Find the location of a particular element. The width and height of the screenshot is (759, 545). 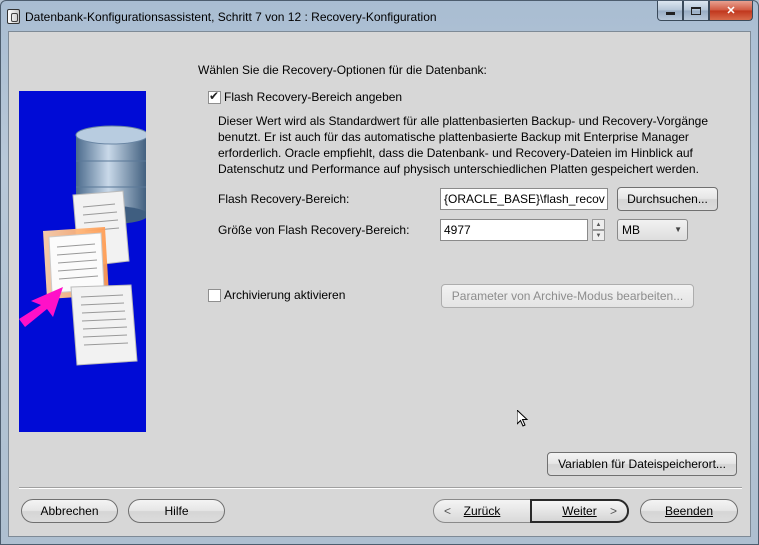

size-unit-value: MB is located at coordinates (631, 230).